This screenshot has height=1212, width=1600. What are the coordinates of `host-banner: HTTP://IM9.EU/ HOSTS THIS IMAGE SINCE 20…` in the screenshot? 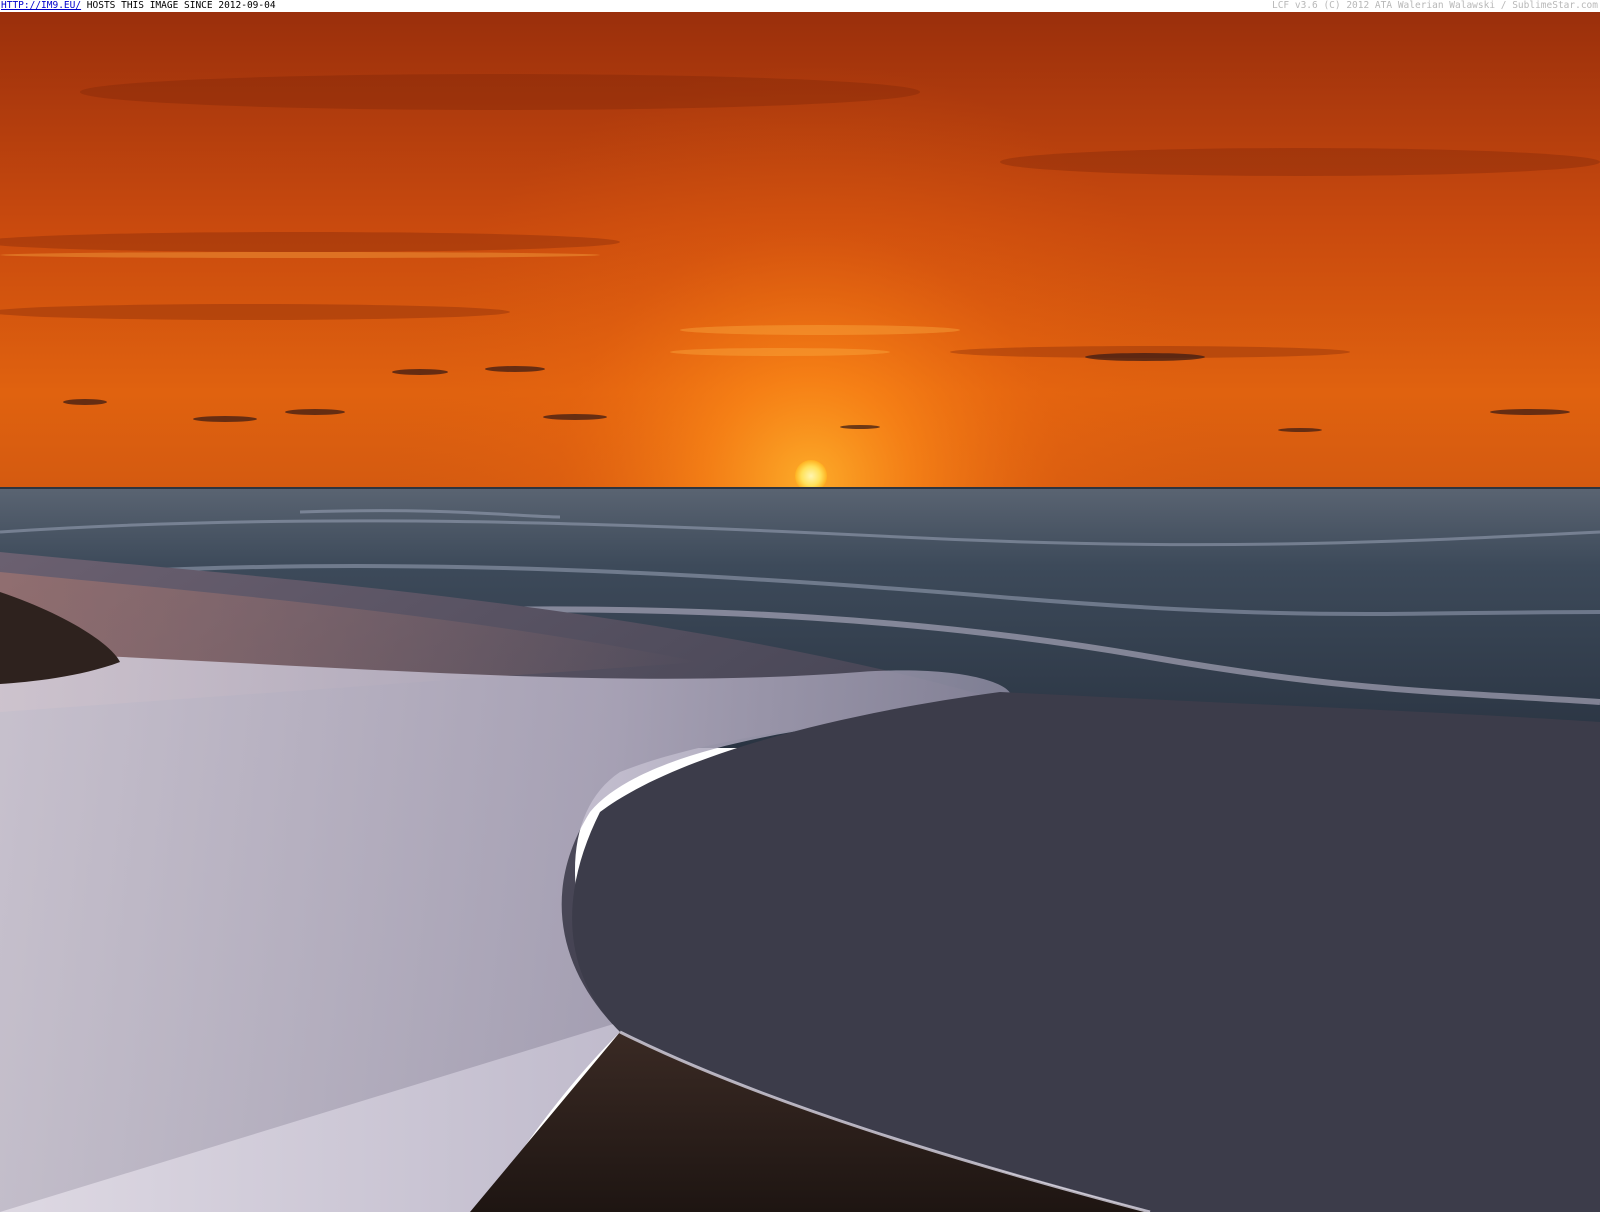 It's located at (800, 6).